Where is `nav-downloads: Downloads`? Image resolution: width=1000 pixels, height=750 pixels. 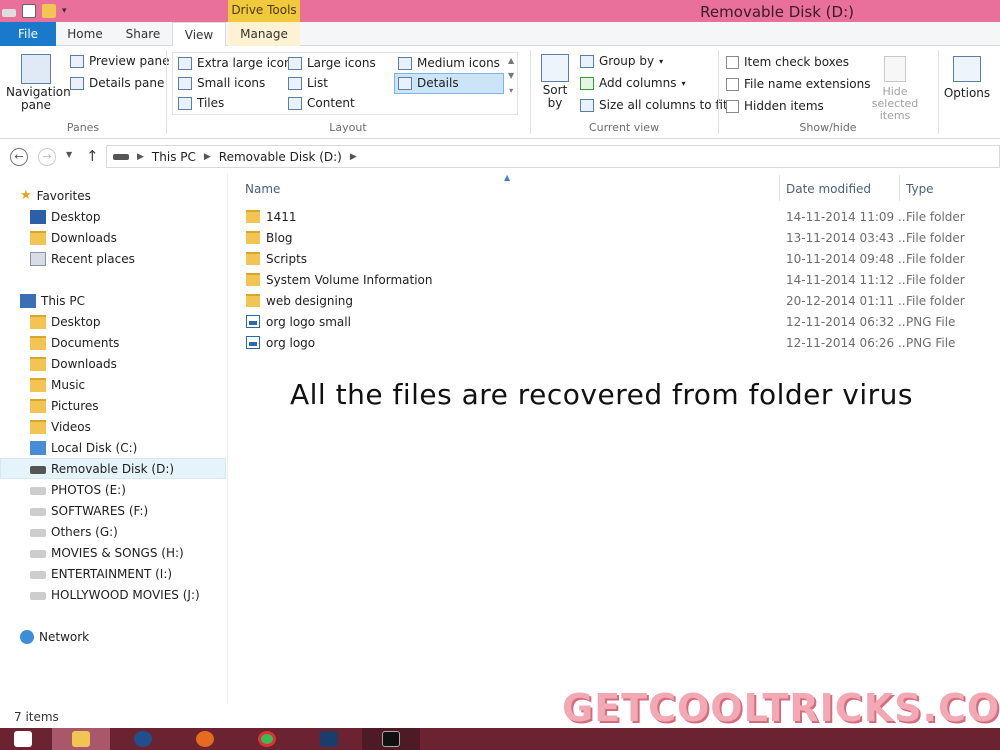
nav-downloads: Downloads is located at coordinates (113, 363).